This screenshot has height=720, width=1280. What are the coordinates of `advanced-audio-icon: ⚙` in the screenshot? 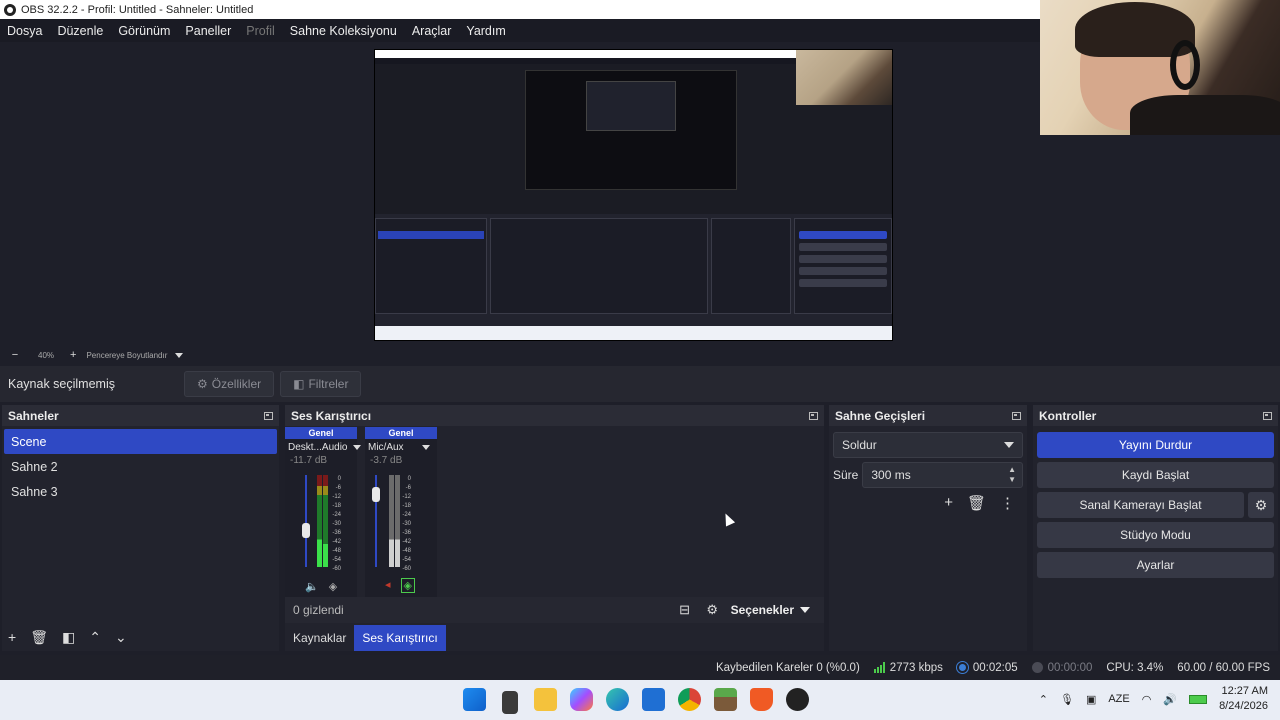 It's located at (712, 610).